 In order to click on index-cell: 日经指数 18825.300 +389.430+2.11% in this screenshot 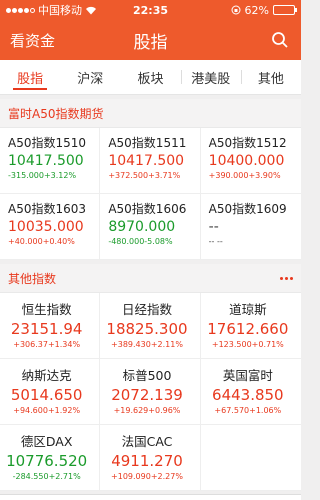, I will do `click(150, 326)`.